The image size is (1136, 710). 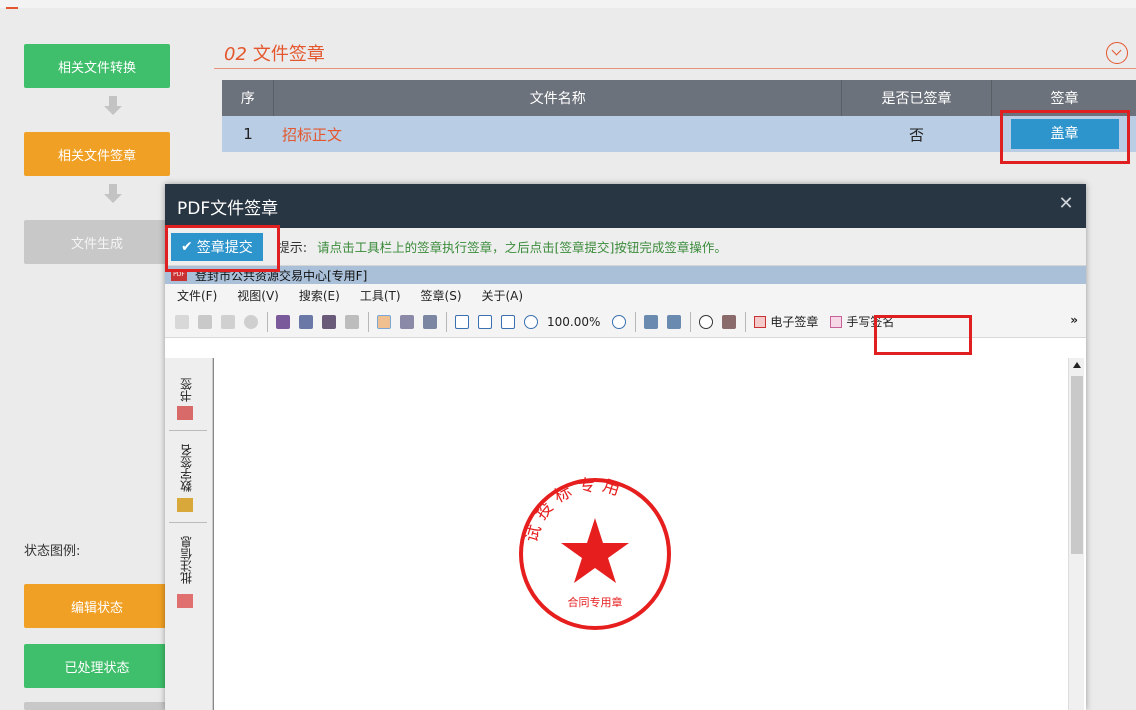 I want to click on e-seal-button: 电子签章, so click(x=786, y=321).